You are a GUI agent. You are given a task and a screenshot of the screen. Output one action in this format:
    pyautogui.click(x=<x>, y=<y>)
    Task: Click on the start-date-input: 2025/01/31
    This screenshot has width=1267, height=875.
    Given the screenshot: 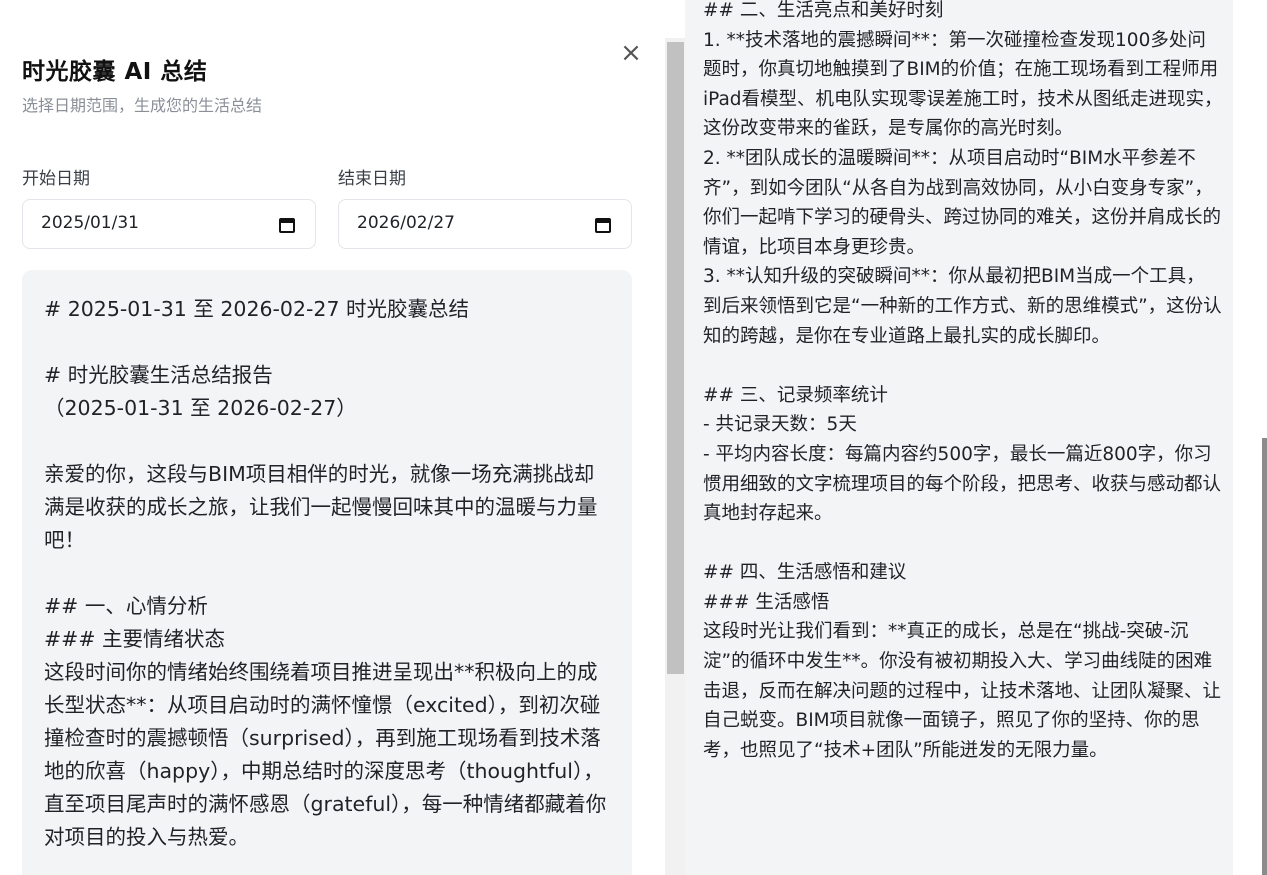 What is the action you would take?
    pyautogui.click(x=169, y=224)
    